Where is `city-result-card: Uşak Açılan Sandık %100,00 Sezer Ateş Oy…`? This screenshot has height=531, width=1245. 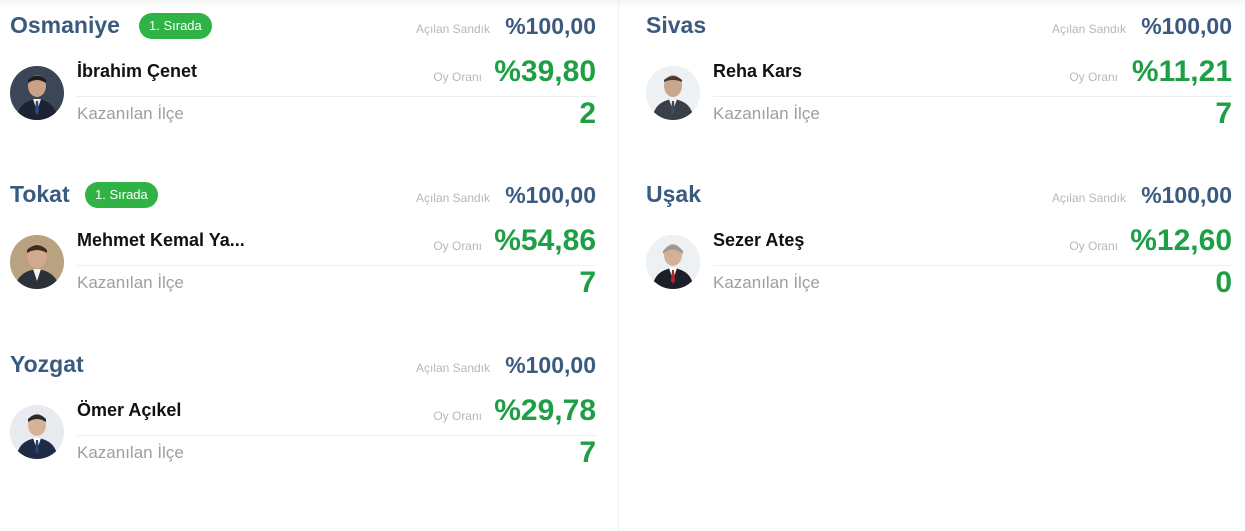 city-result-card: Uşak Açılan Sandık %100,00 Sezer Ateş Oy… is located at coordinates (936, 239).